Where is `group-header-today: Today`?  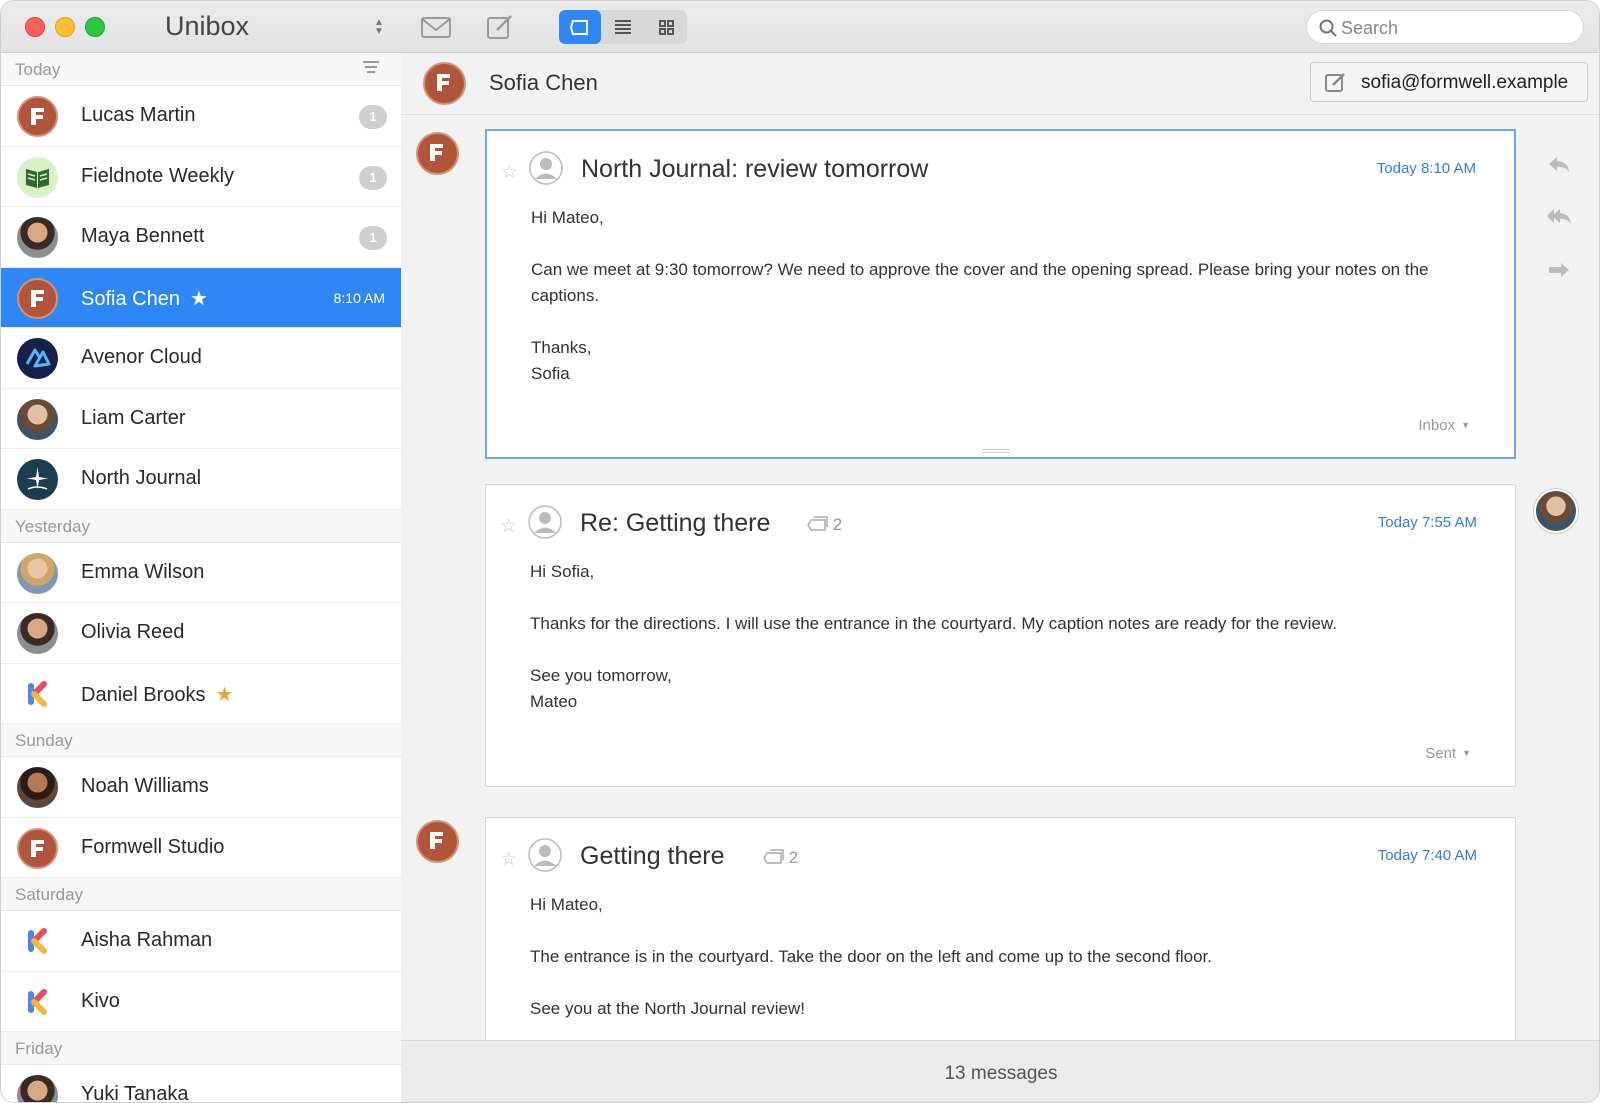
group-header-today: Today is located at coordinates (201, 69).